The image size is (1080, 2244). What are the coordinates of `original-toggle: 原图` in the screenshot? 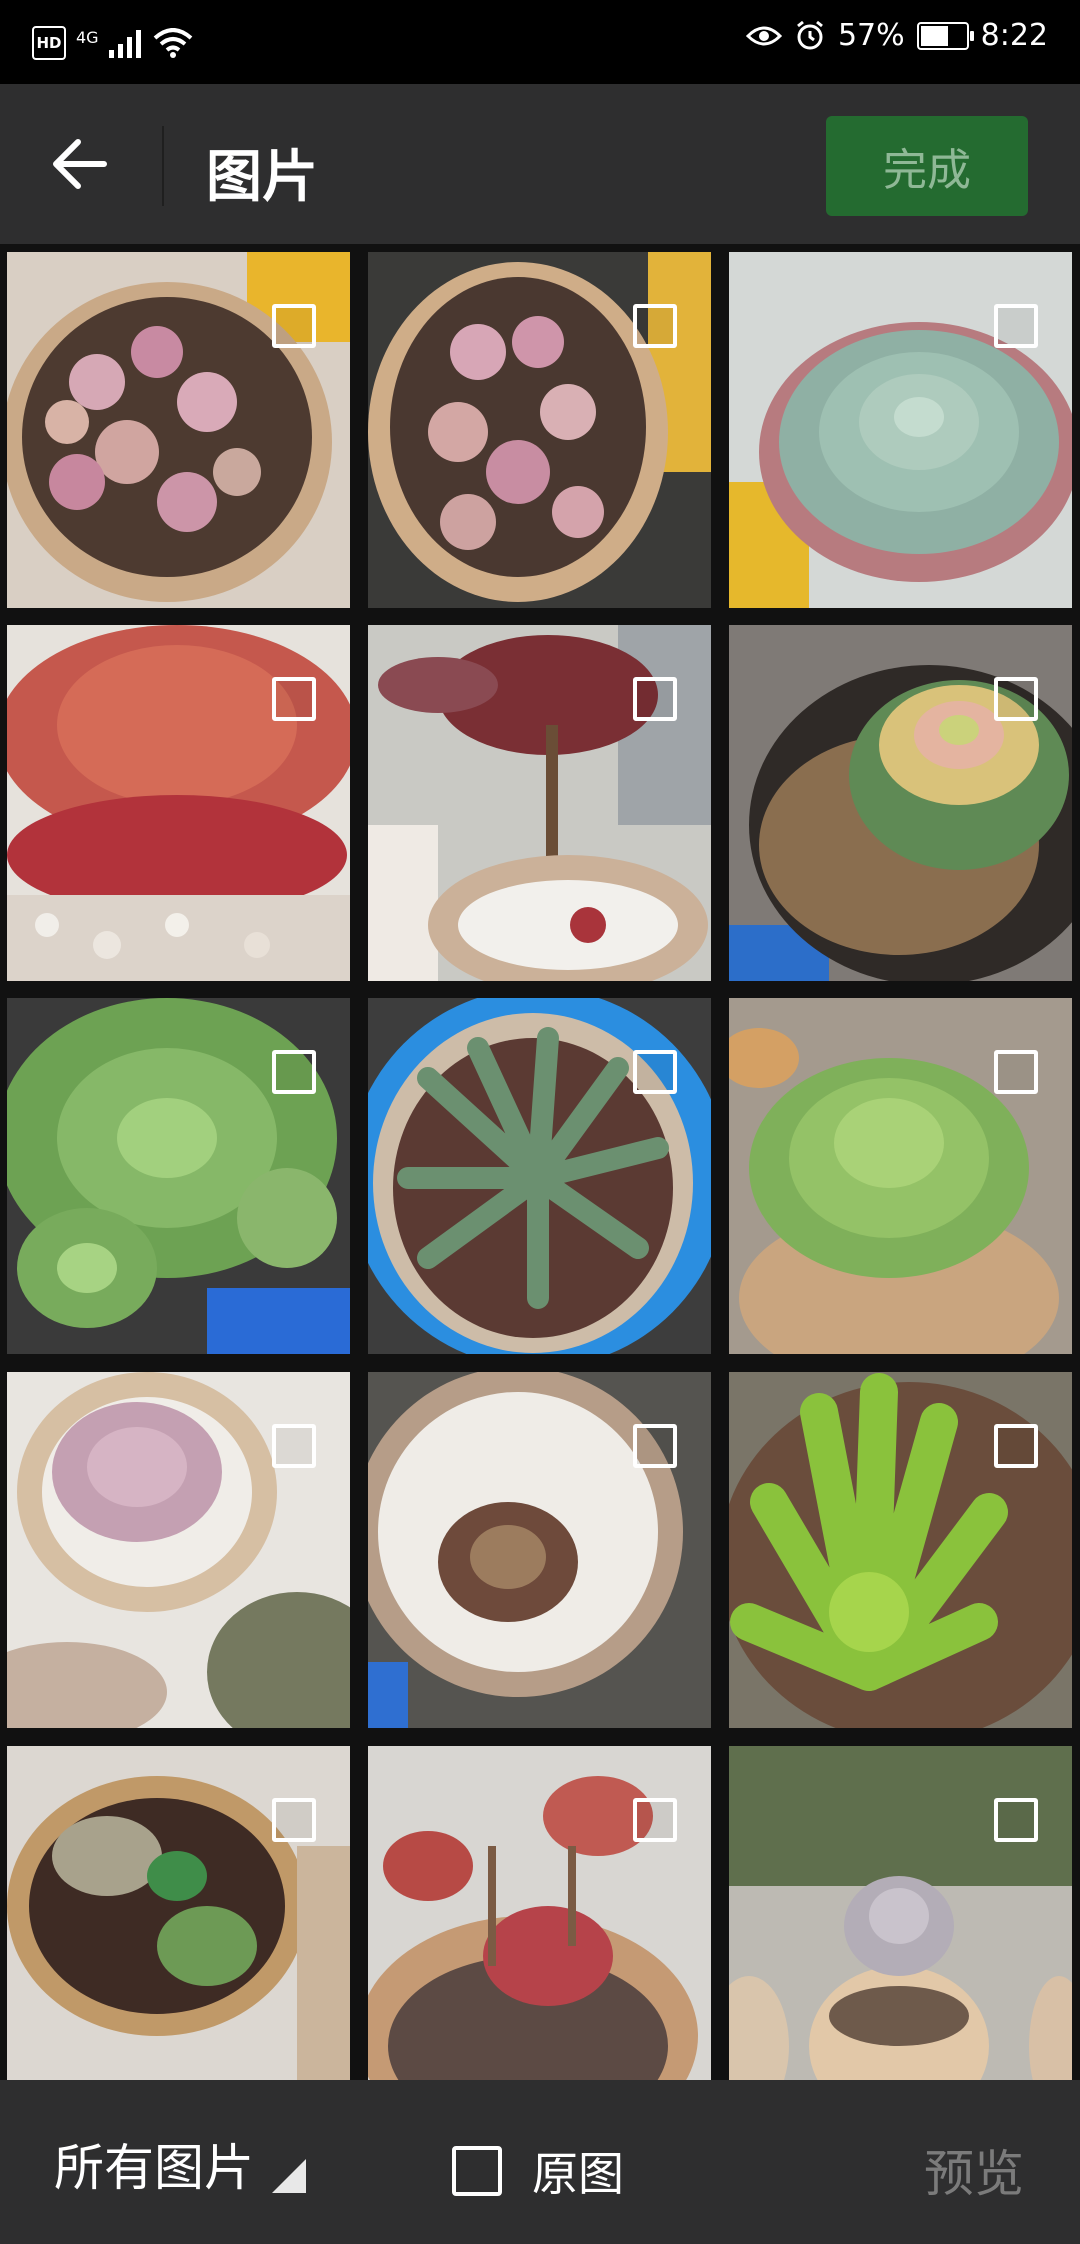 It's located at (538, 2171).